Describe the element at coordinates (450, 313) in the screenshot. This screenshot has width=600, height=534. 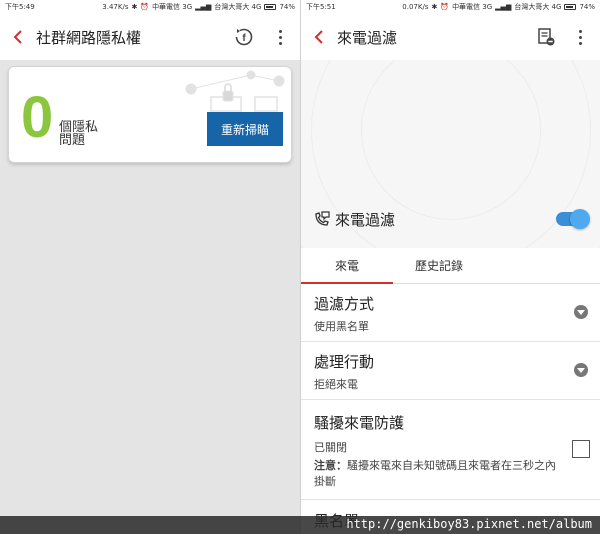
I see `filter-method-setting: 過濾方式 使用黑名單` at that location.